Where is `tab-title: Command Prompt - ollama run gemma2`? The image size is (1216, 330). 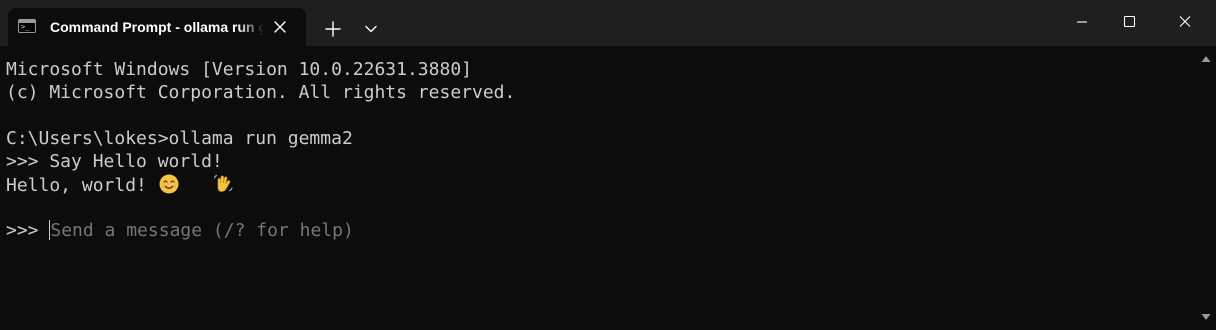 tab-title: Command Prompt - ollama run gemma2 is located at coordinates (157, 27).